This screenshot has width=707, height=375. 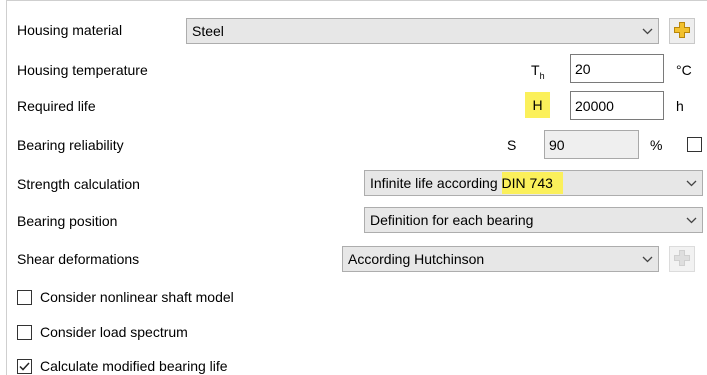 I want to click on required-life-label: Required life, so click(x=56, y=106).